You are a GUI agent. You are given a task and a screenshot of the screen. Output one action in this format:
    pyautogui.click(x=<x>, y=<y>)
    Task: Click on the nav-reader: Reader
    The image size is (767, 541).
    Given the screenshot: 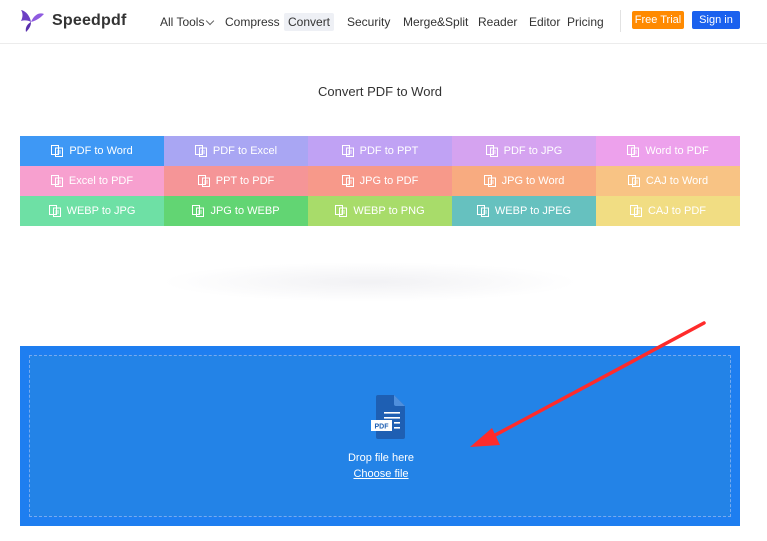 What is the action you would take?
    pyautogui.click(x=497, y=22)
    